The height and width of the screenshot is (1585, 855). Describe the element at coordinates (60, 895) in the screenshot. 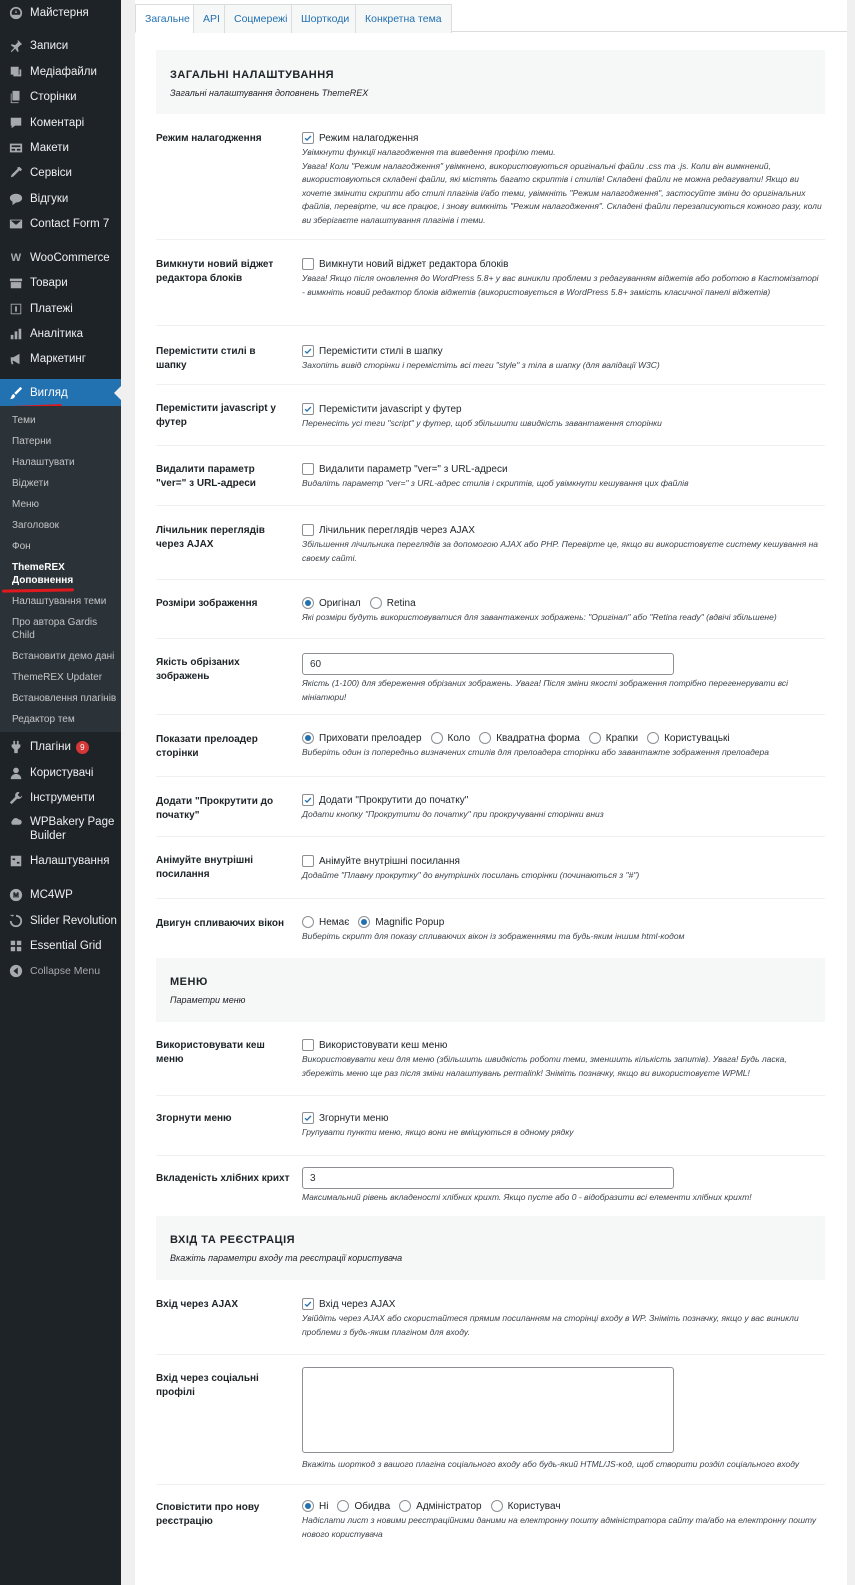

I see `menu-mc4wp: MC4WP` at that location.